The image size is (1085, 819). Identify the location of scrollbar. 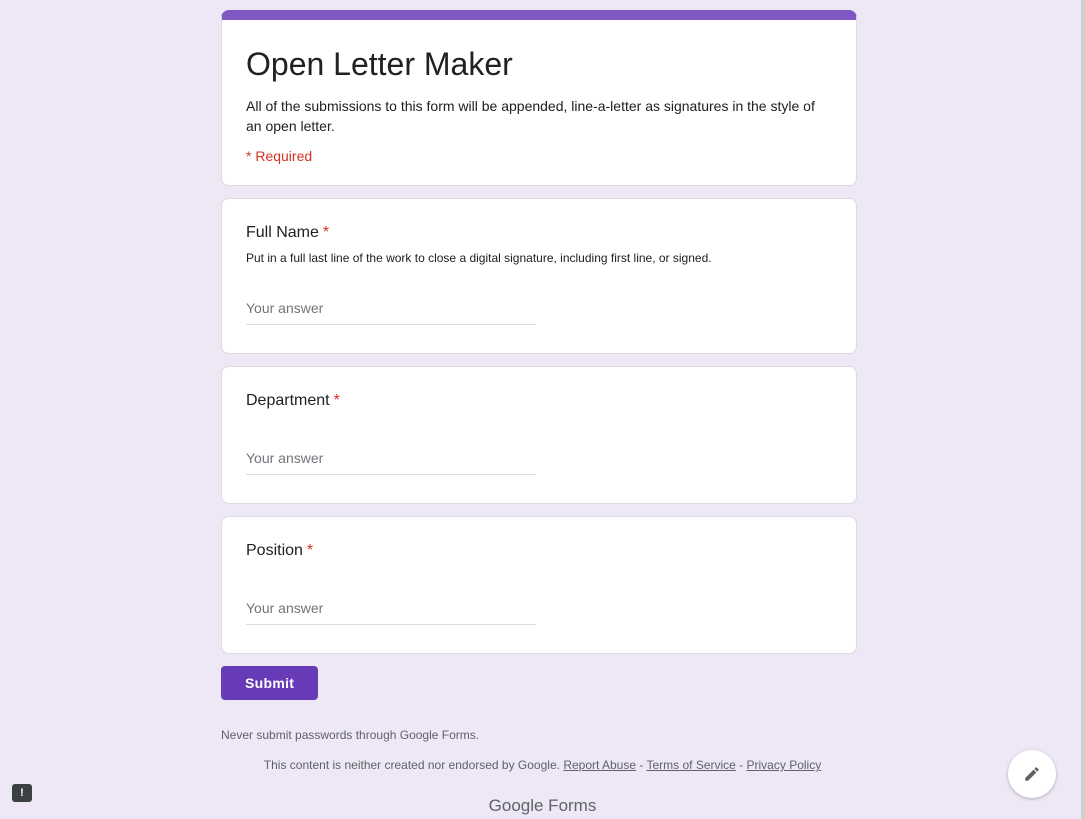
(1083, 409).